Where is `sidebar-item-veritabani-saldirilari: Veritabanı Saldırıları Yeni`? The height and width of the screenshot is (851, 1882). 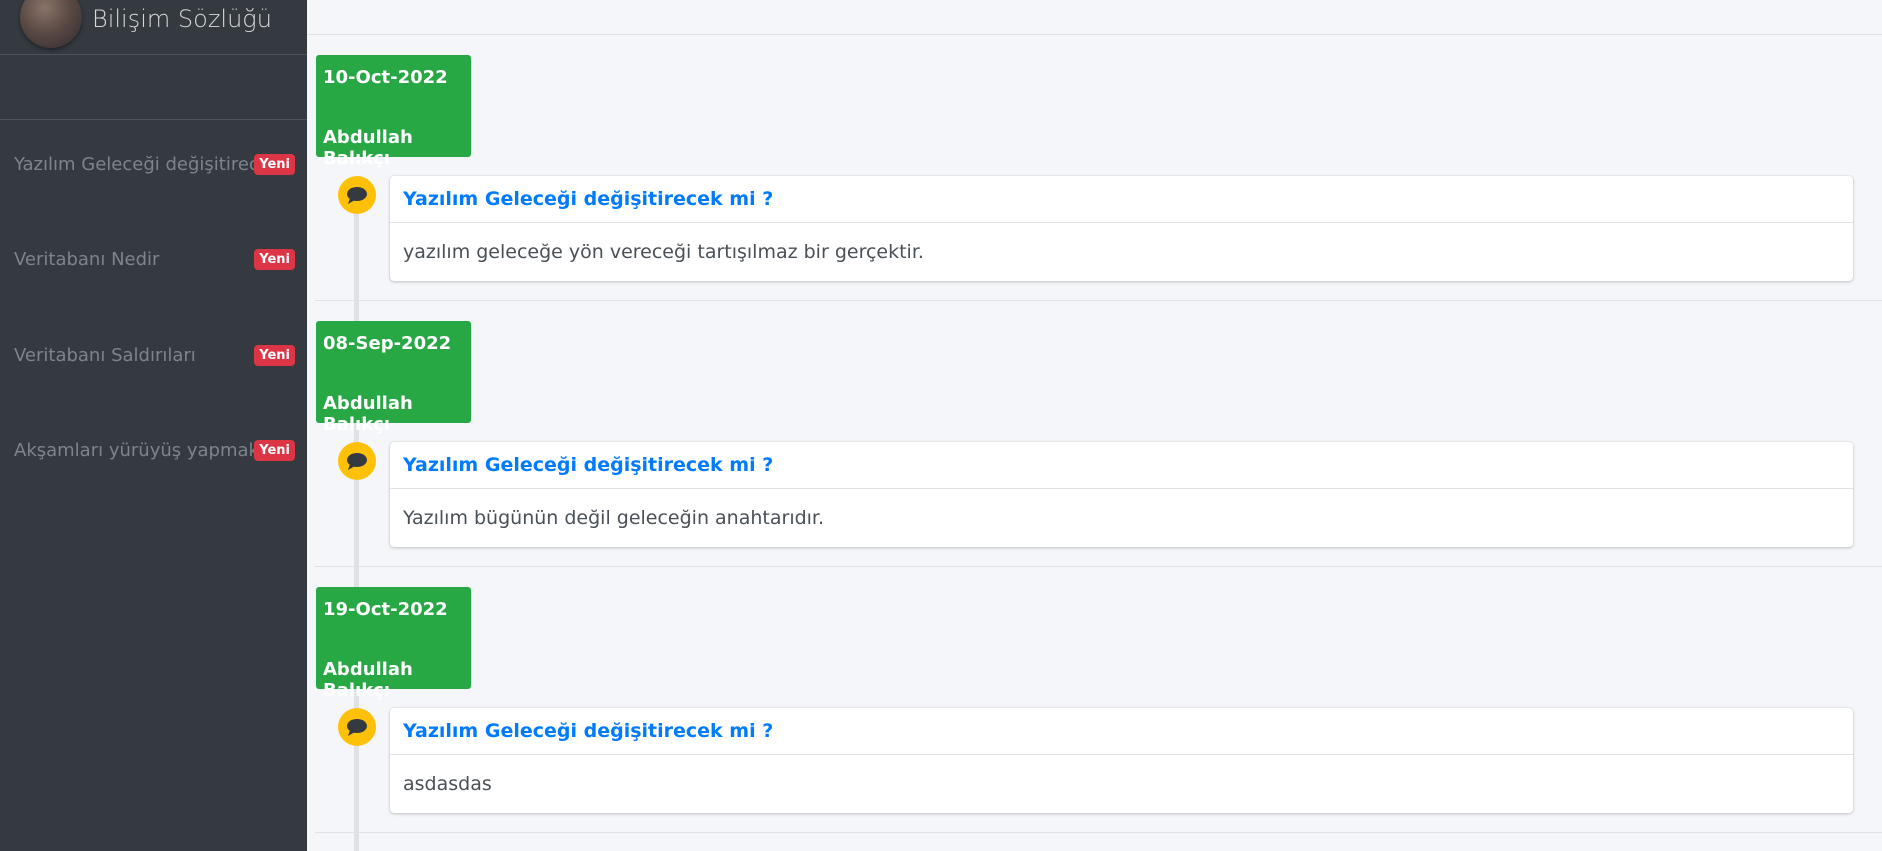 sidebar-item-veritabani-saldirilari: Veritabanı Saldırıları Yeni is located at coordinates (154, 355).